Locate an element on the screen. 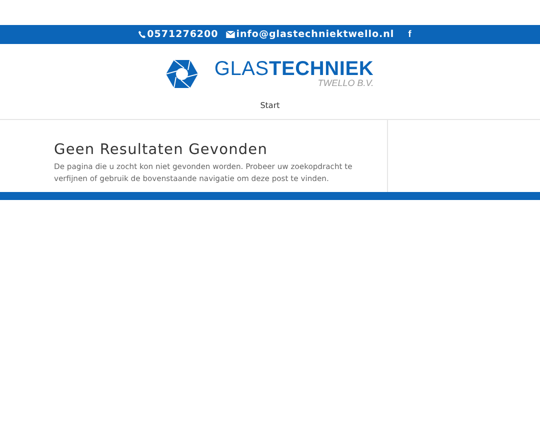 The height and width of the screenshot is (432, 540). phone-link: 0571276200 is located at coordinates (182, 34).